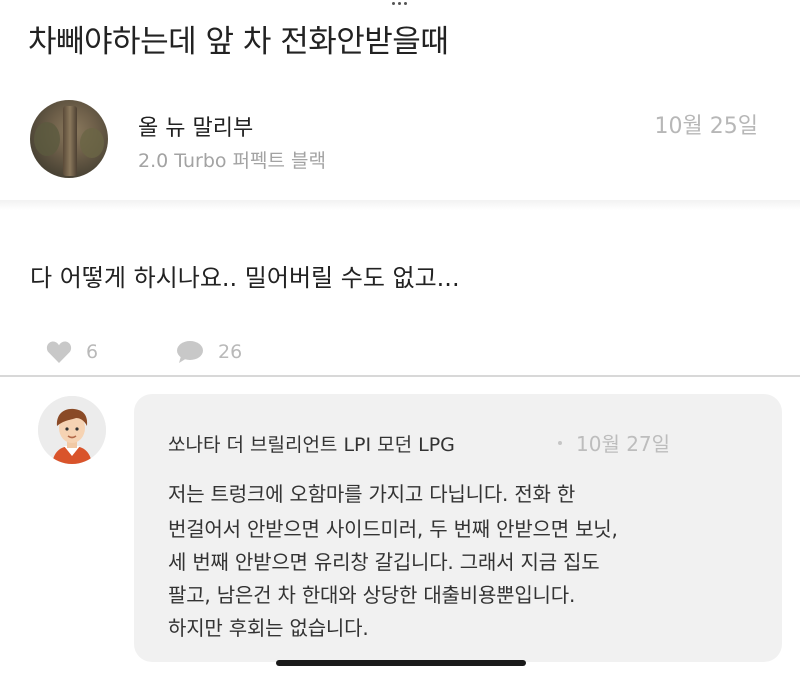 Image resolution: width=800 pixels, height=675 pixels. I want to click on post-title: 차빼야하는데 앞 차 전화안받을때, so click(238, 42).